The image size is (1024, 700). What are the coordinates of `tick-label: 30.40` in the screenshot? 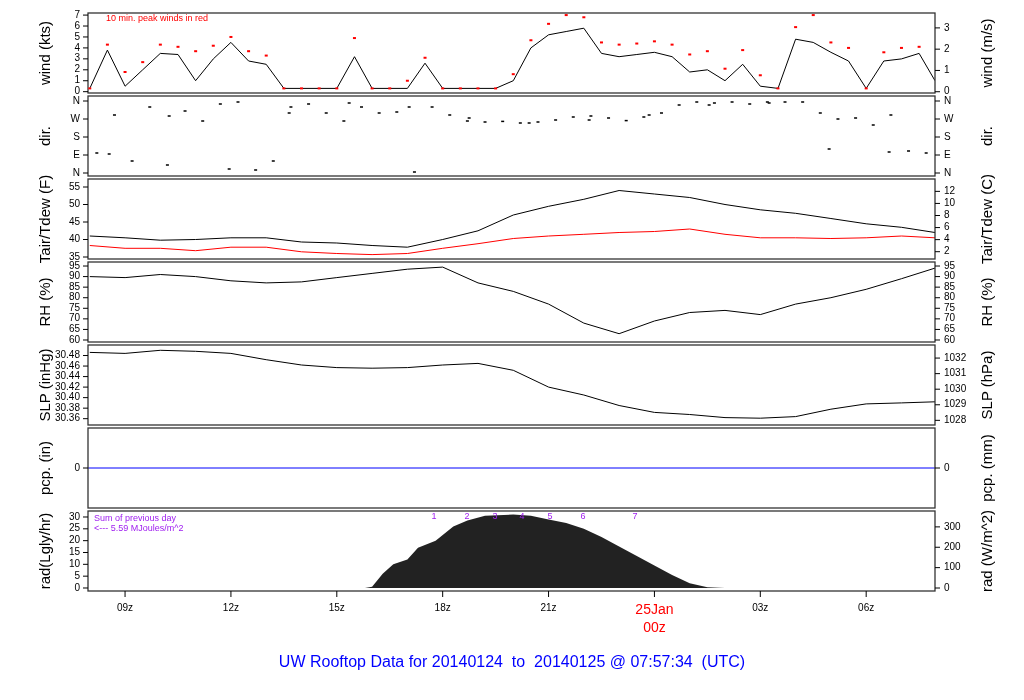 It's located at (67, 397).